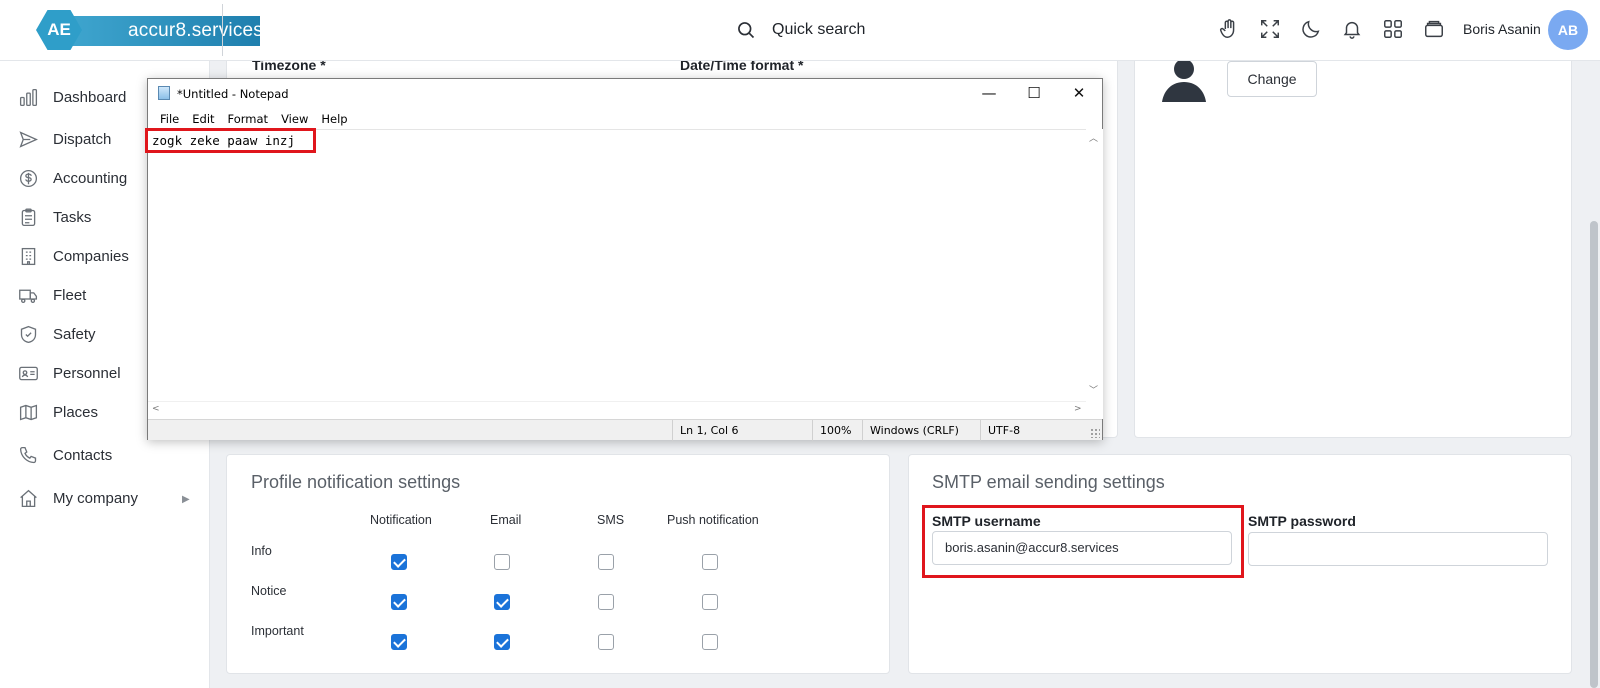 The width and height of the screenshot is (1600, 688). What do you see at coordinates (28, 97) in the screenshot?
I see `bar-chart-icon` at bounding box center [28, 97].